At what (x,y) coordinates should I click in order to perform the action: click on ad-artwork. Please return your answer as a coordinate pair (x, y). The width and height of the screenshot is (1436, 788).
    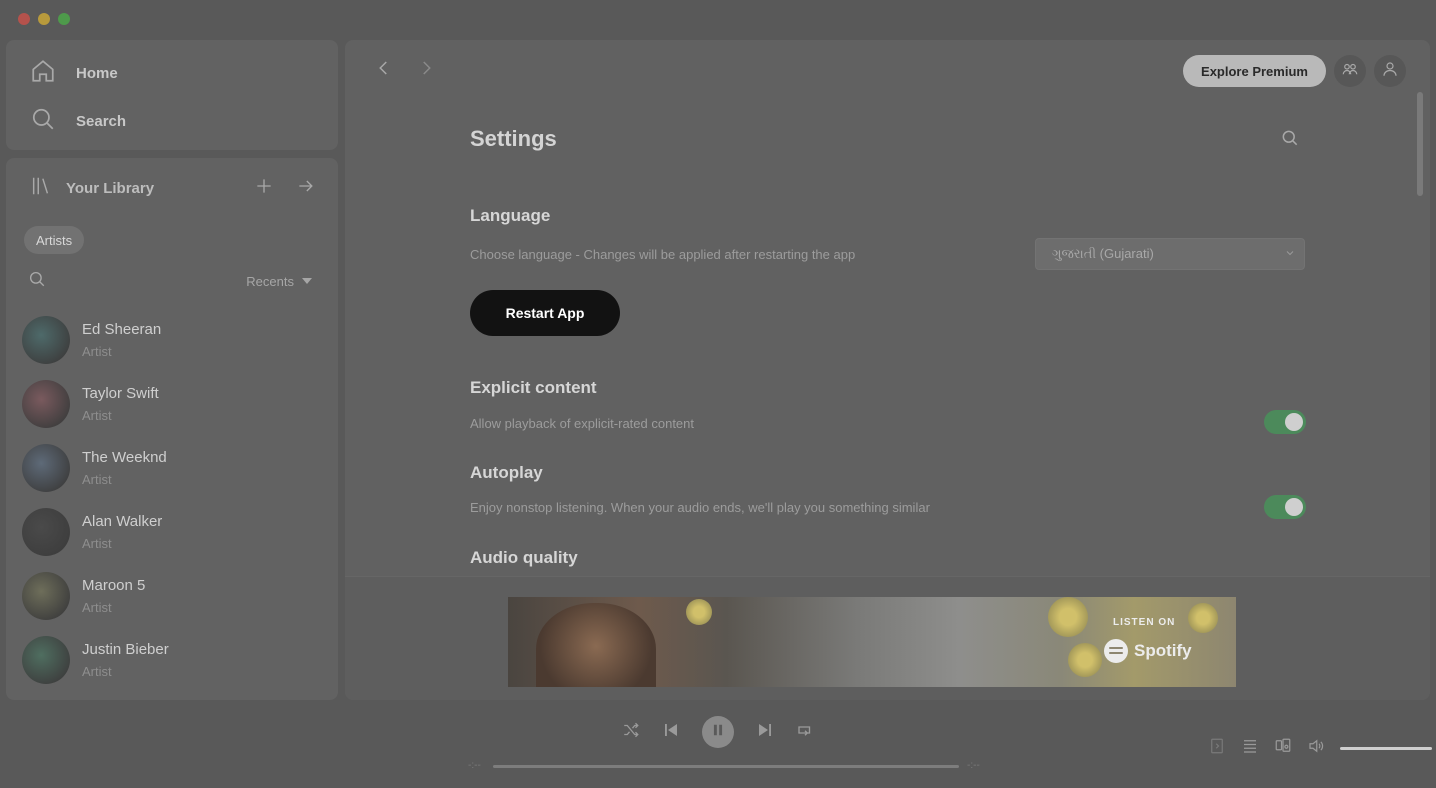
    Looking at the image, I should click on (596, 645).